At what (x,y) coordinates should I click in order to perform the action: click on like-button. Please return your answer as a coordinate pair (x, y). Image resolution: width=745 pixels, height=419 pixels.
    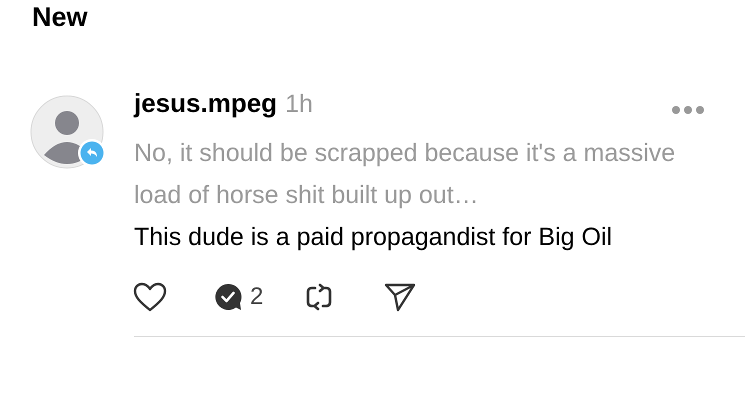
    Looking at the image, I should click on (150, 297).